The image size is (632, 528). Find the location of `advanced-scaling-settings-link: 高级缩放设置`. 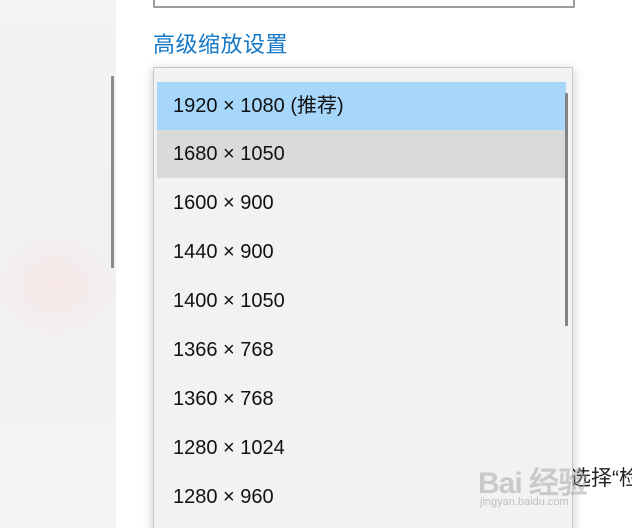

advanced-scaling-settings-link: 高级缩放设置 is located at coordinates (220, 43).